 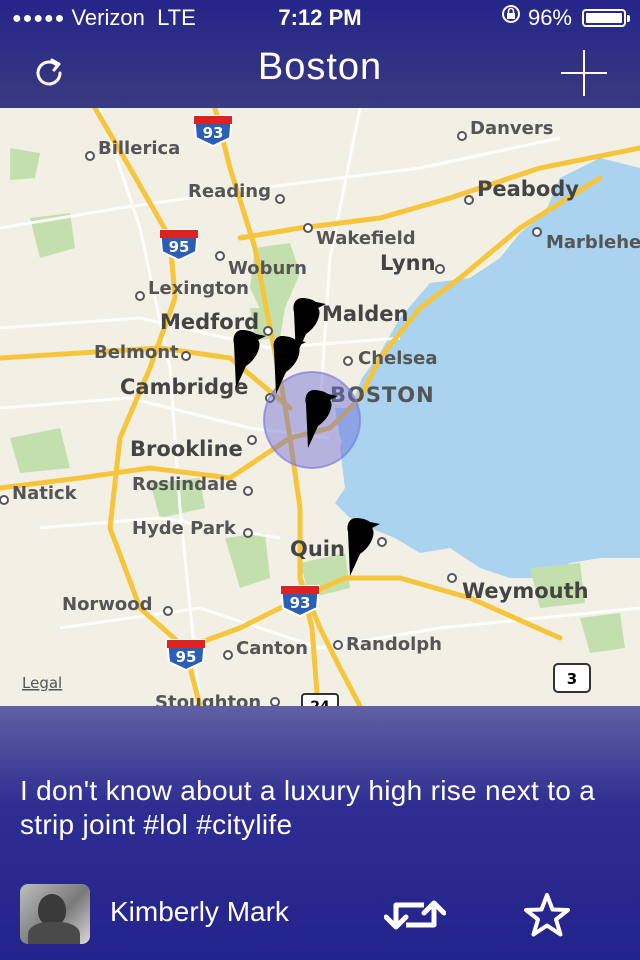 I want to click on label-hyde-park: Hyde Park, so click(x=184, y=528).